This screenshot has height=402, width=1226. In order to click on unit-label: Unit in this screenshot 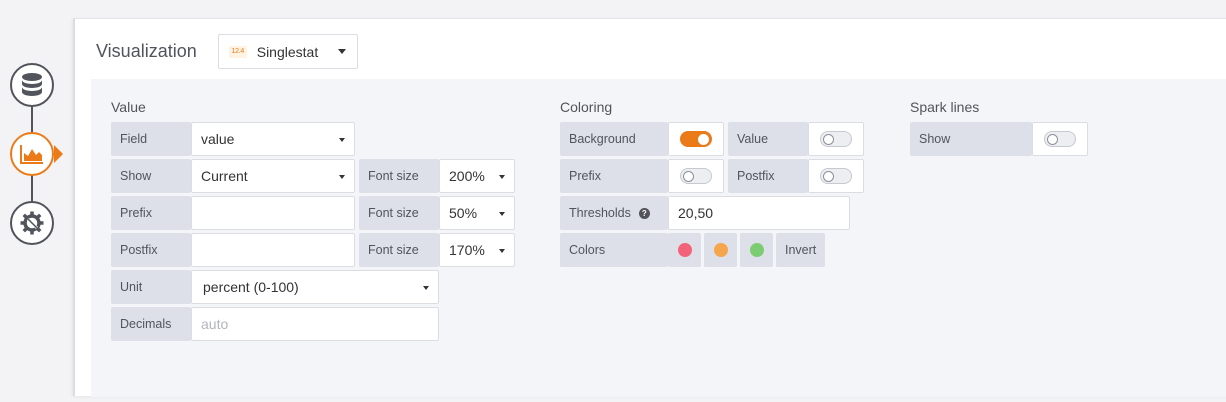, I will do `click(151, 287)`.